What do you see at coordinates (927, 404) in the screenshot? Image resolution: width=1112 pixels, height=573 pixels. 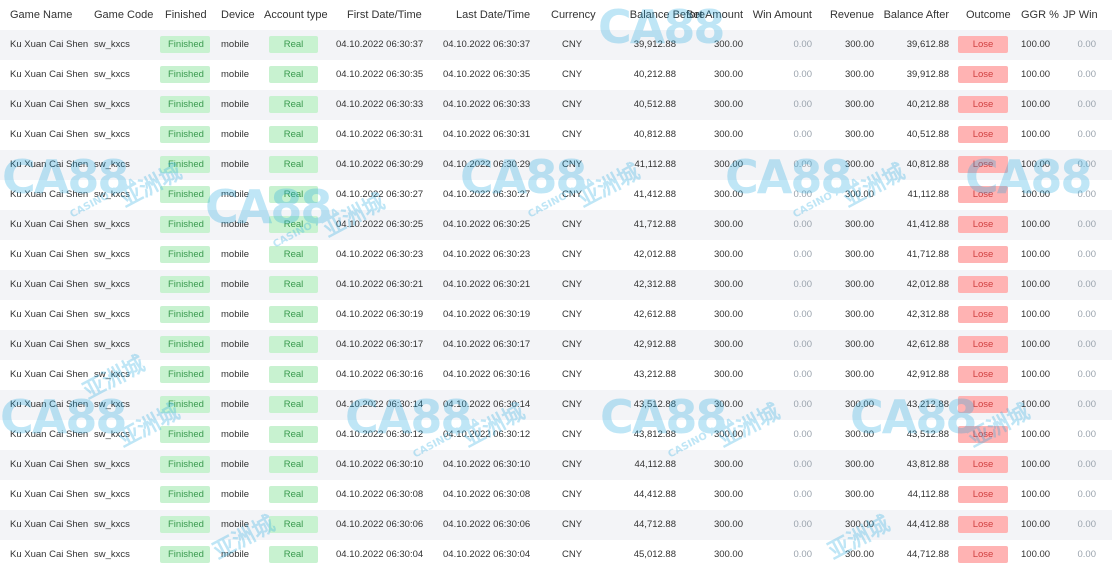 I see `cell-balance-after: 43,212.88` at bounding box center [927, 404].